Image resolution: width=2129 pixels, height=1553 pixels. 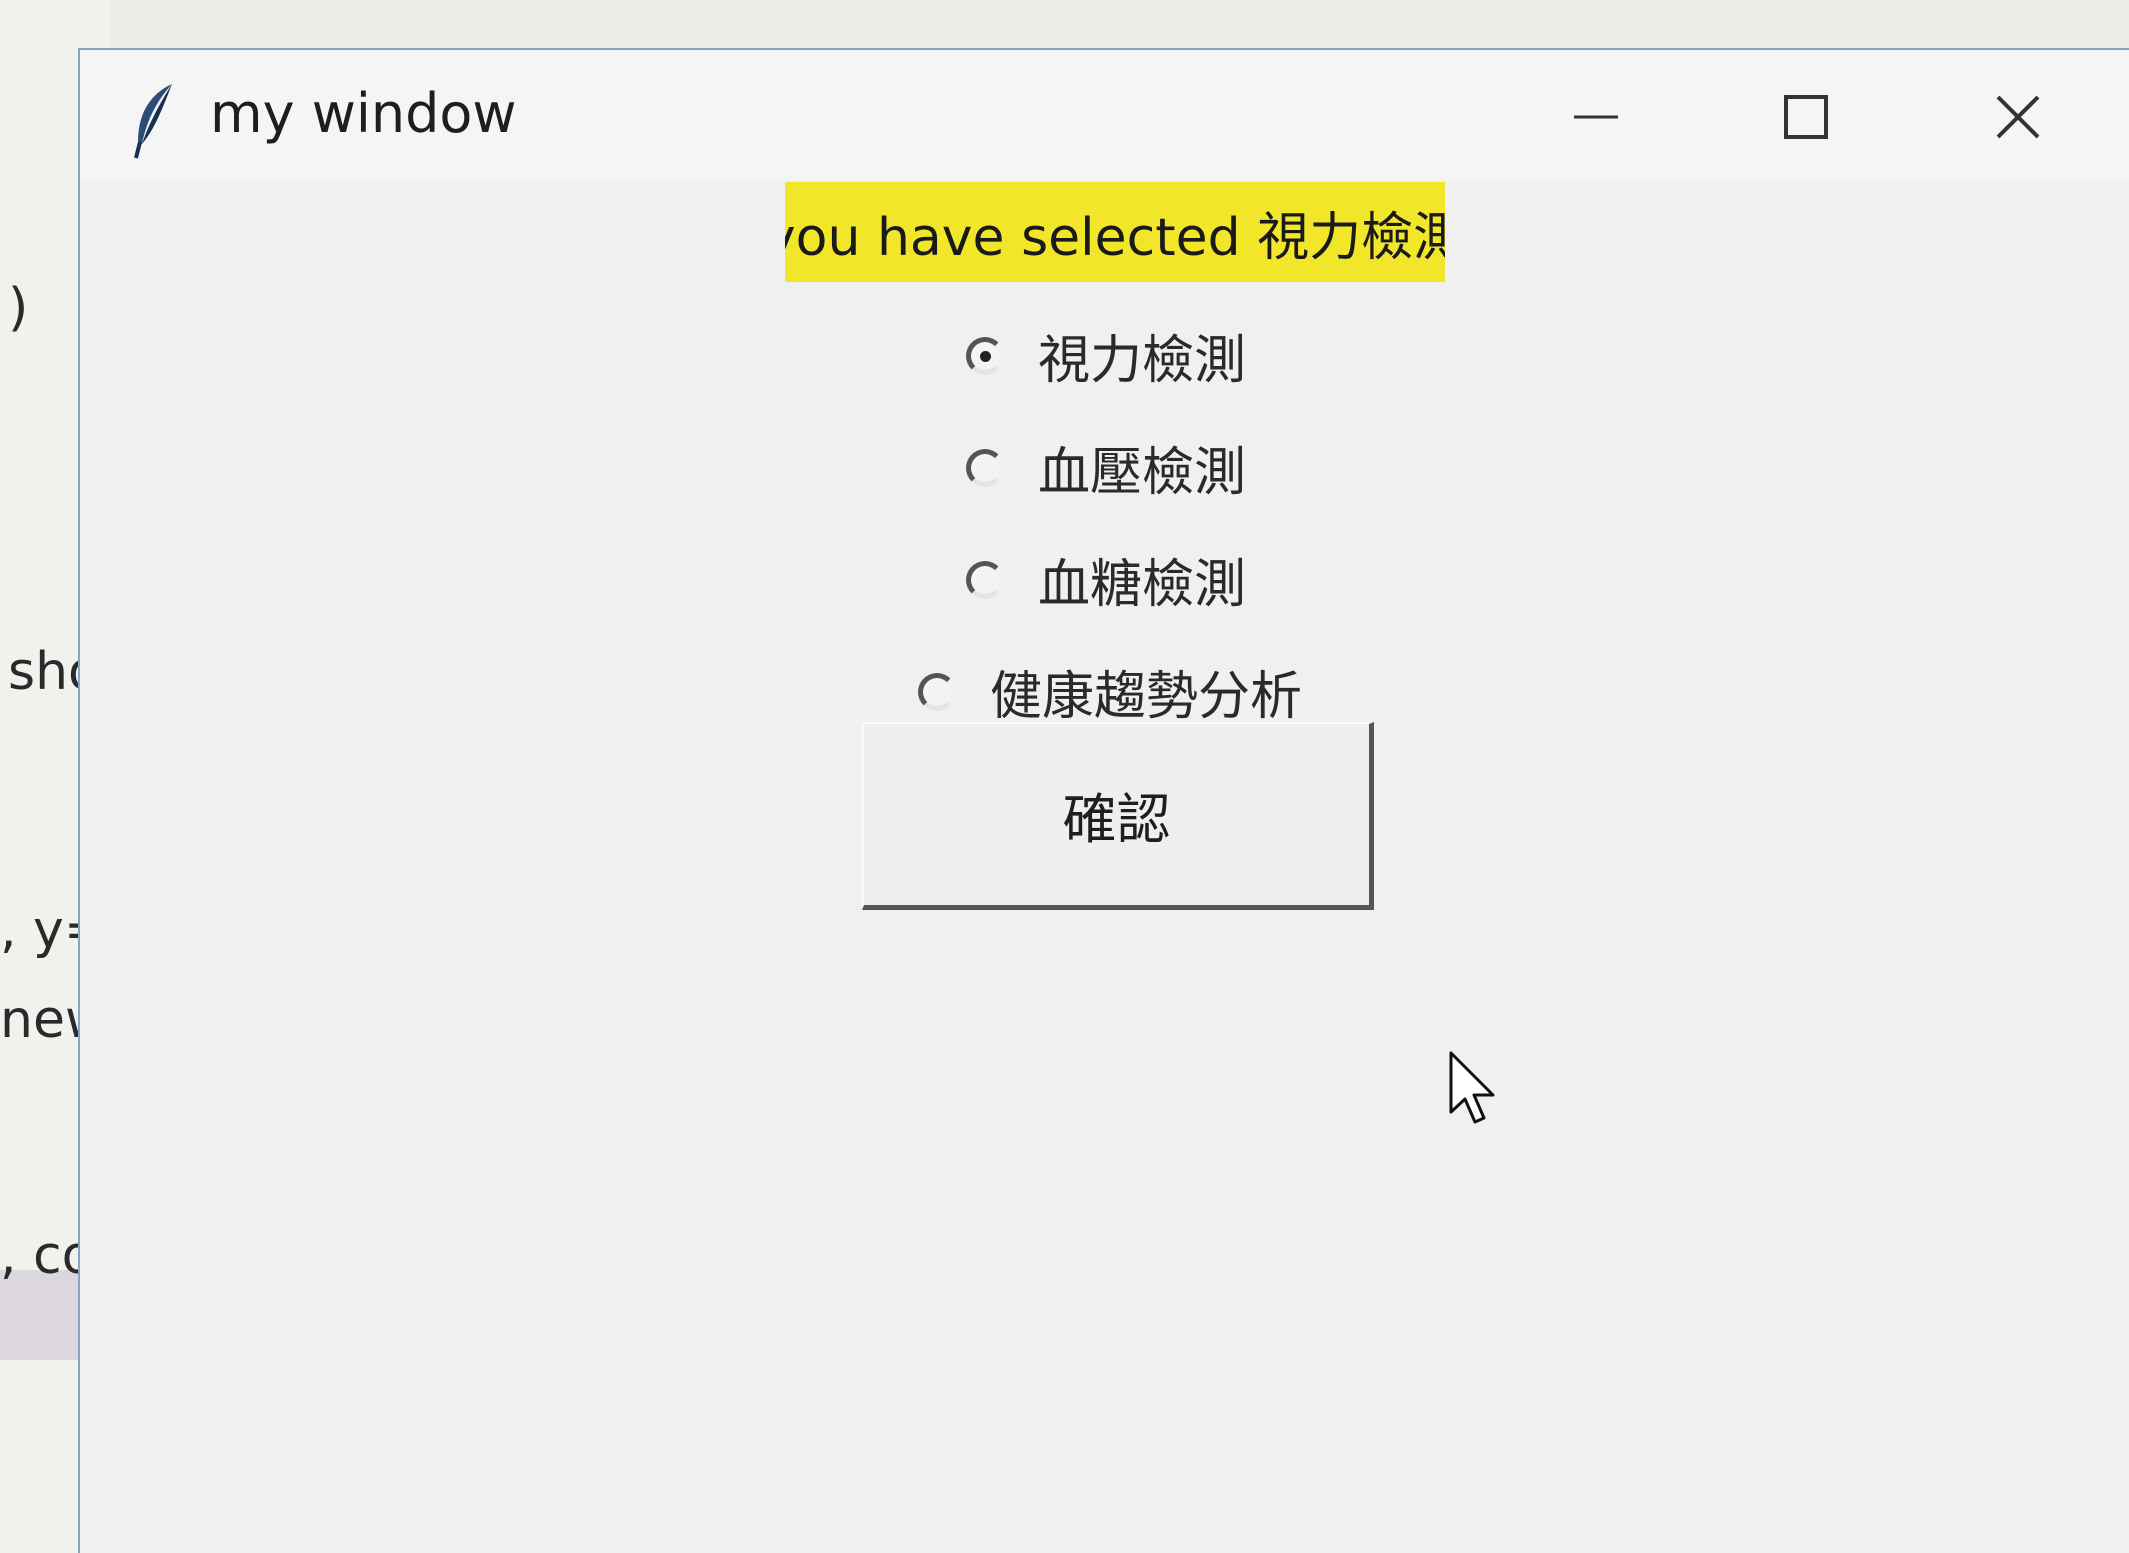 I want to click on minimize-icon, so click(x=1596, y=117).